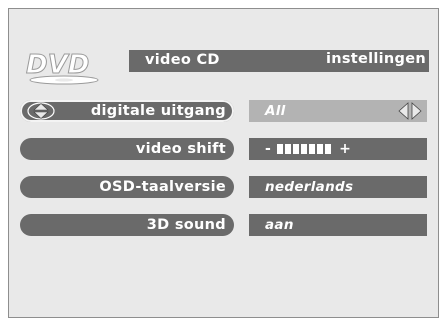  I want to click on menu-item-label: digitale uitgang, so click(158, 111).